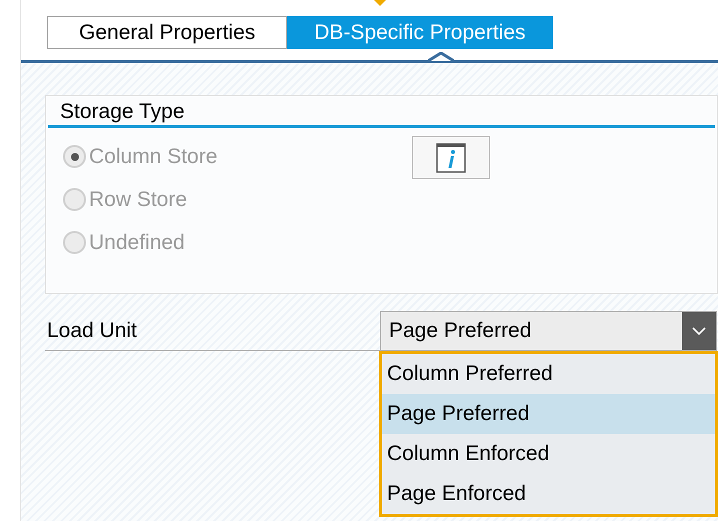 This screenshot has height=521, width=718. I want to click on radio-label: Row Store, so click(138, 199).